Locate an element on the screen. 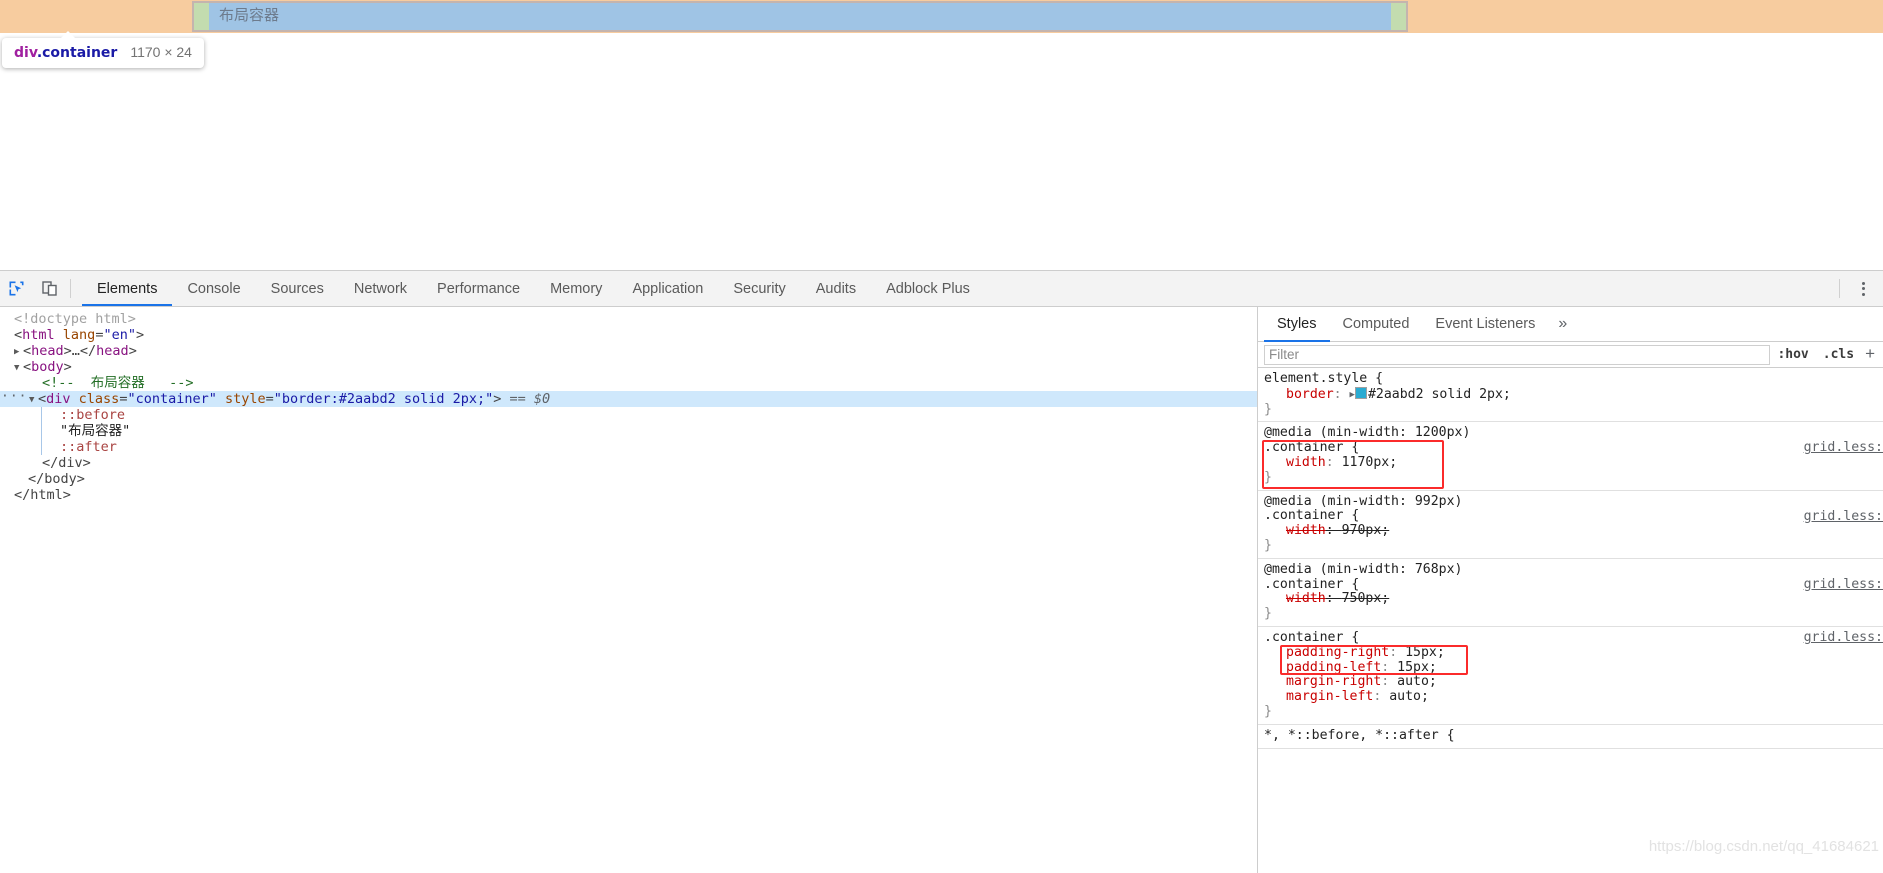  tab-application: Application is located at coordinates (667, 288).